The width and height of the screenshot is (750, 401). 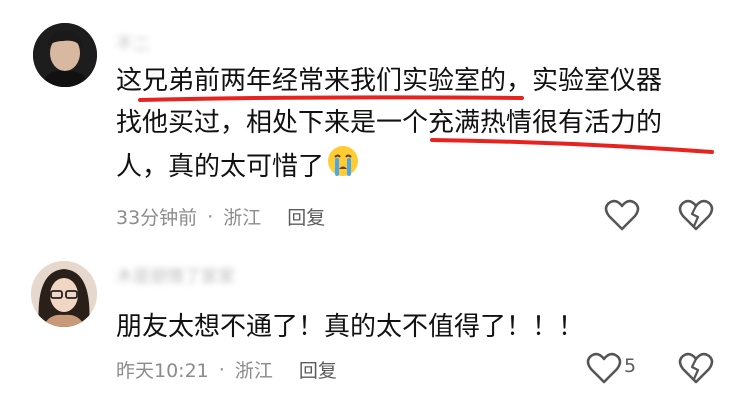 I want to click on comment-meta: 昨天10:21 · 浙江 回复, so click(x=226, y=369).